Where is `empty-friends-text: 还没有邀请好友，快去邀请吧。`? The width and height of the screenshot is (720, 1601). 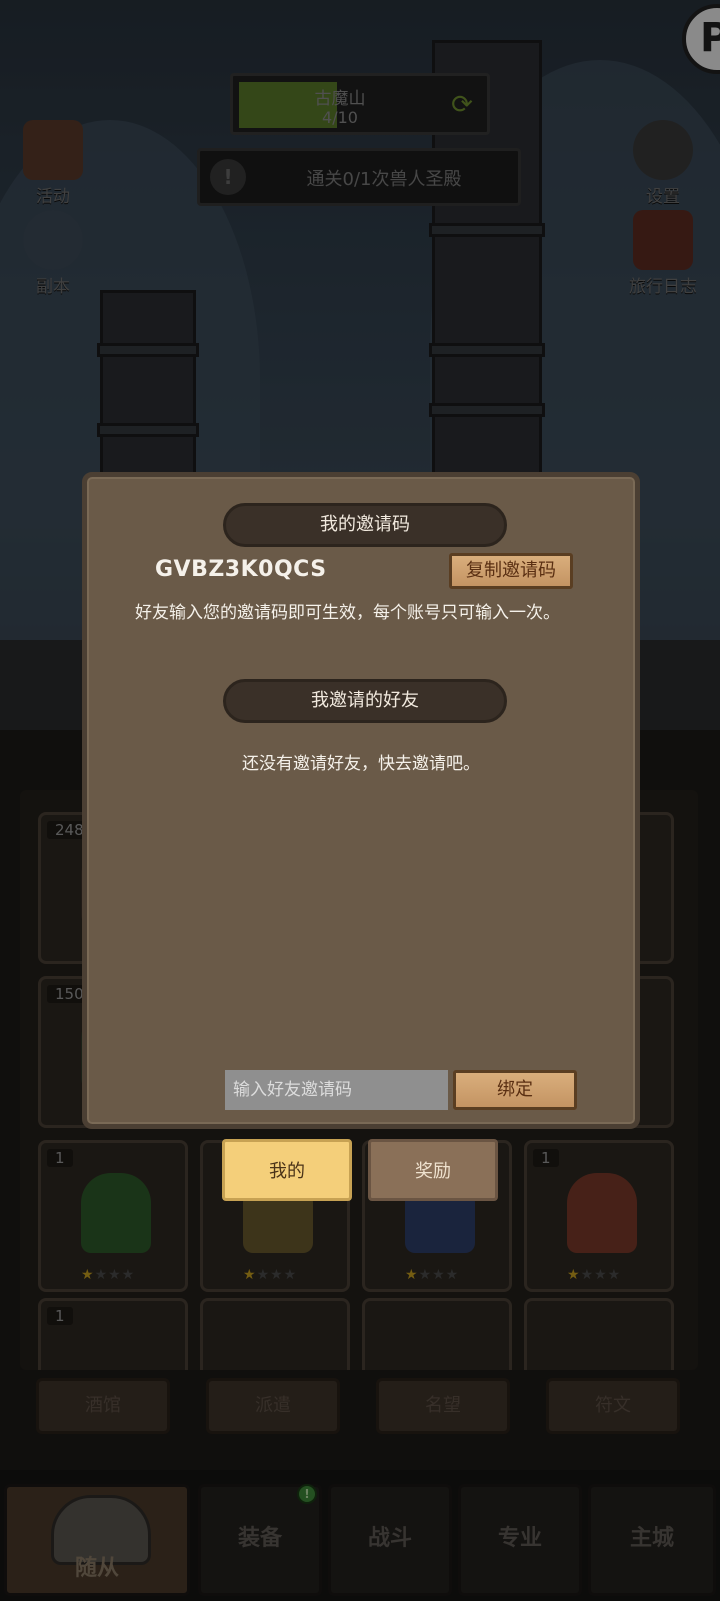
empty-friends-text: 还没有邀请好友，快去邀请吧。 is located at coordinates (361, 764).